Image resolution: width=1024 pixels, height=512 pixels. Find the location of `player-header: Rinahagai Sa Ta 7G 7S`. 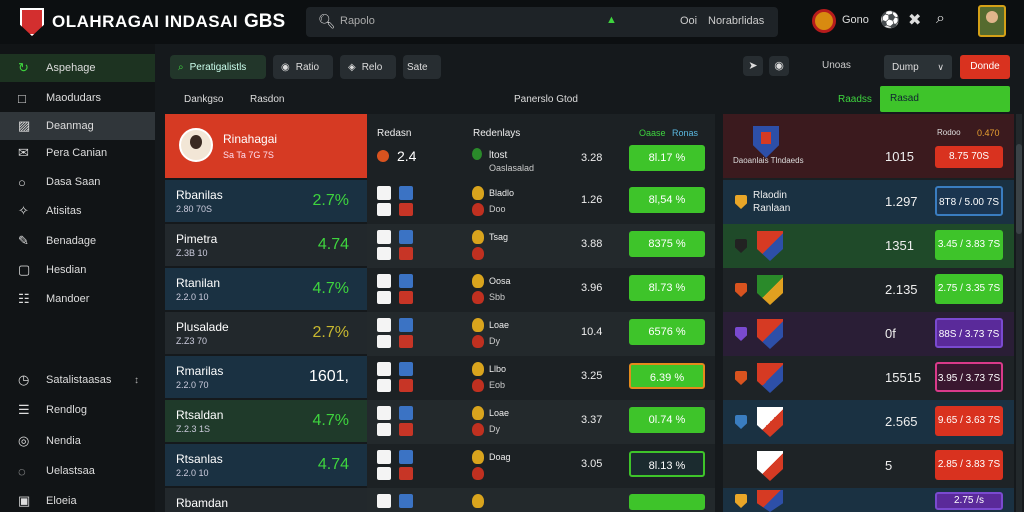

player-header: Rinahagai Sa Ta 7G 7S is located at coordinates (266, 146).